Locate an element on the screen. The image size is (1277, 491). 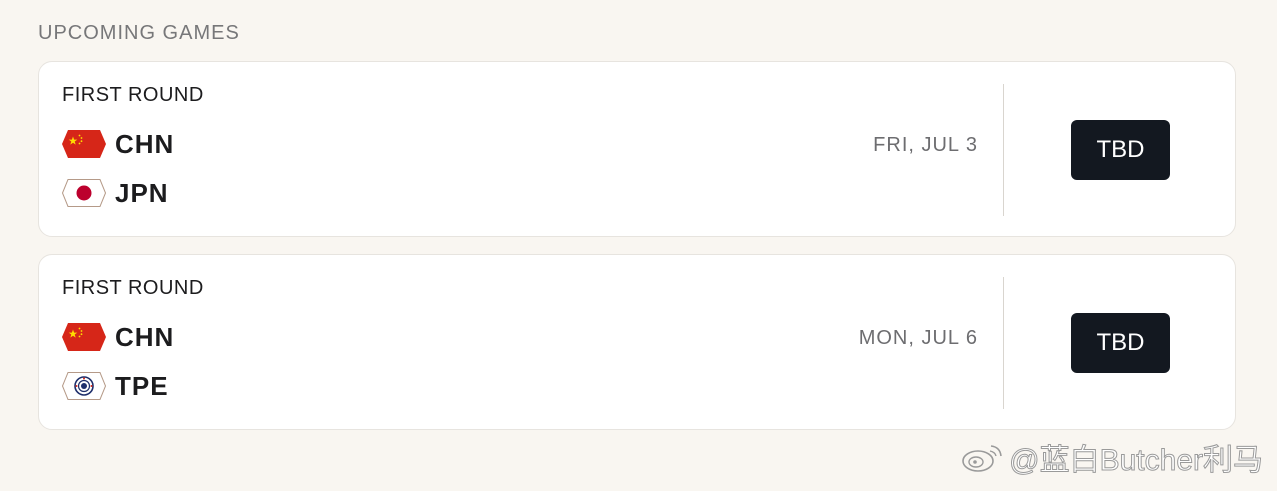
game-date: MON, JUL 6 is located at coordinates (918, 338).